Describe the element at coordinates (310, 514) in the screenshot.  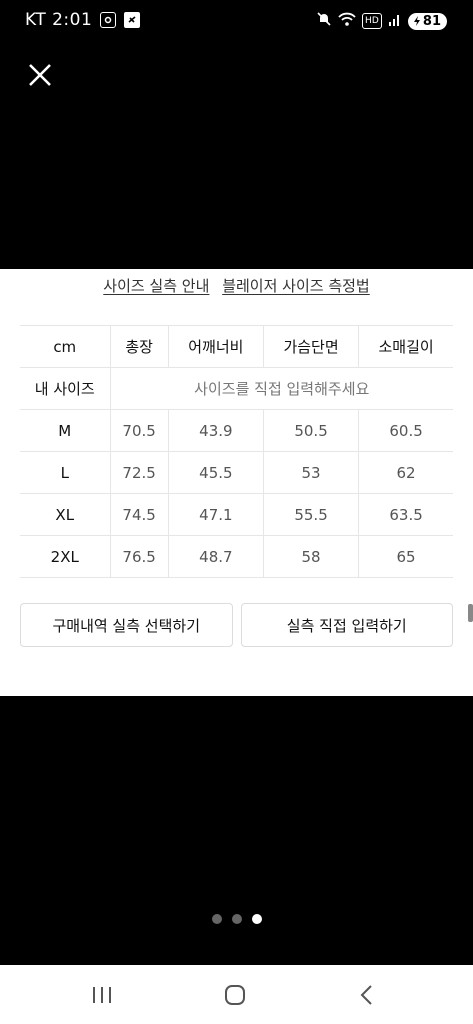
I see `size-value: 55.5` at that location.